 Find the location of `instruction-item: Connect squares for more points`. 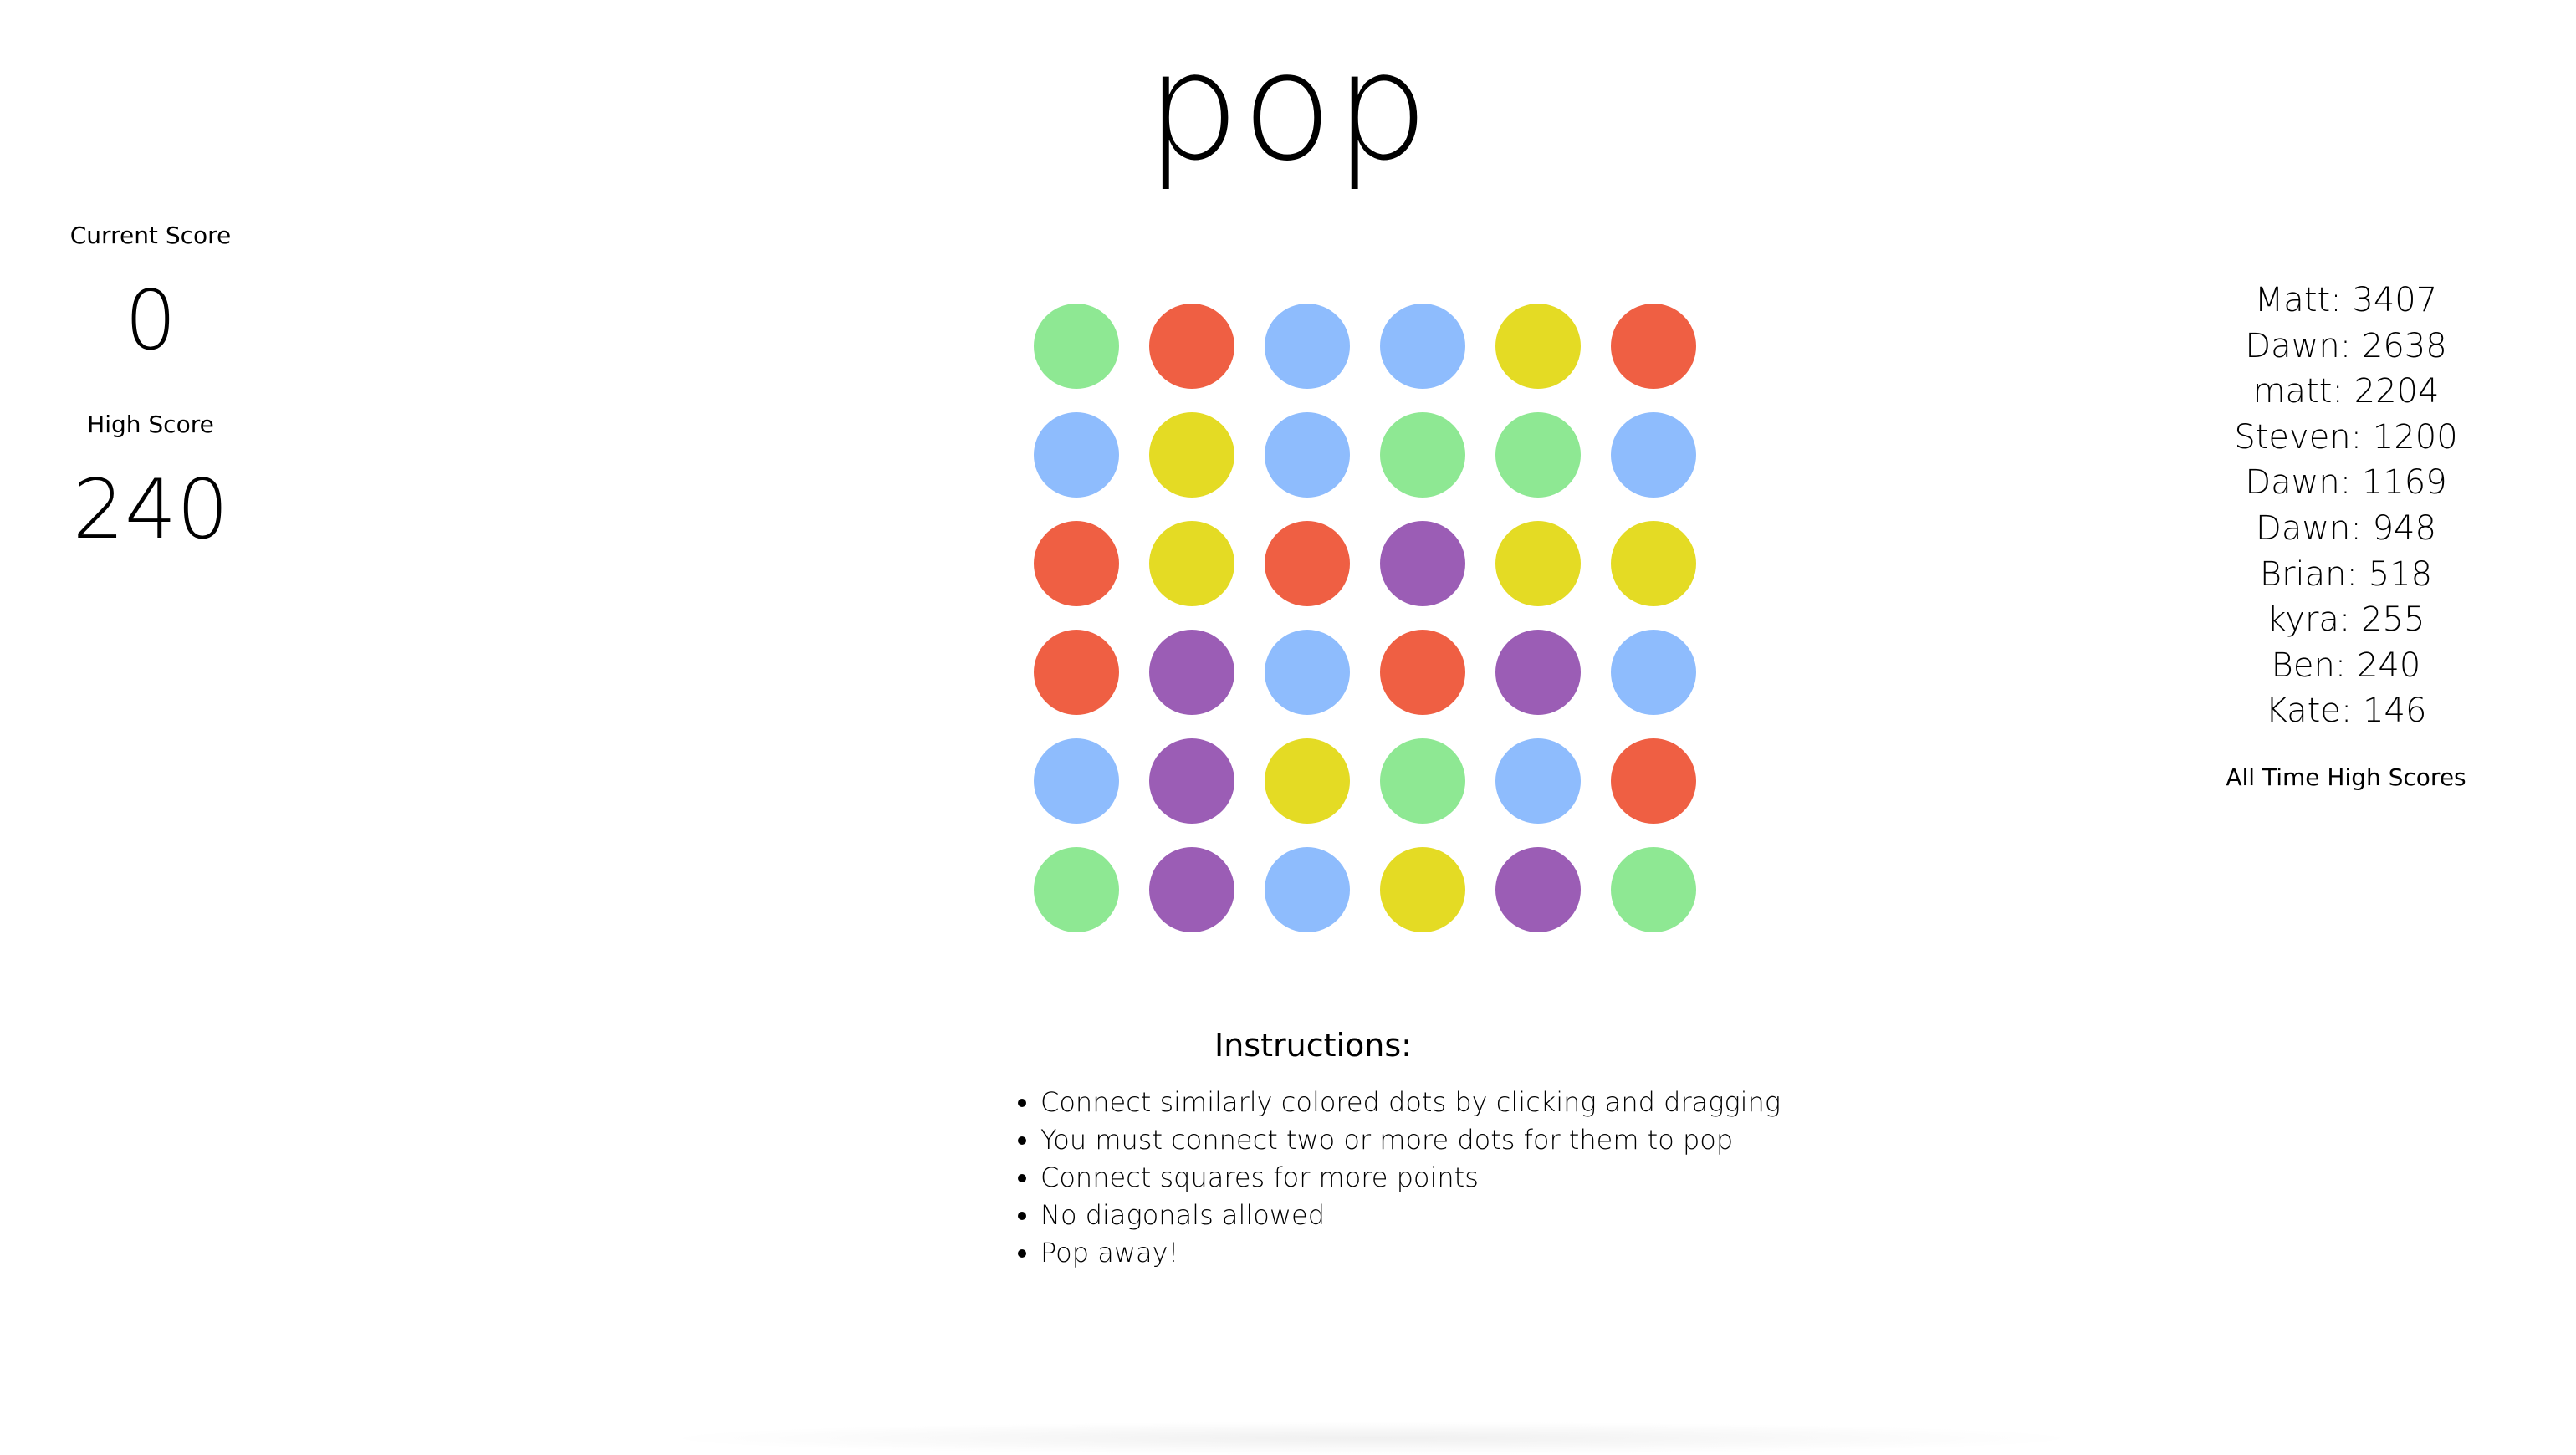

instruction-item: Connect squares for more points is located at coordinates (1390, 1178).